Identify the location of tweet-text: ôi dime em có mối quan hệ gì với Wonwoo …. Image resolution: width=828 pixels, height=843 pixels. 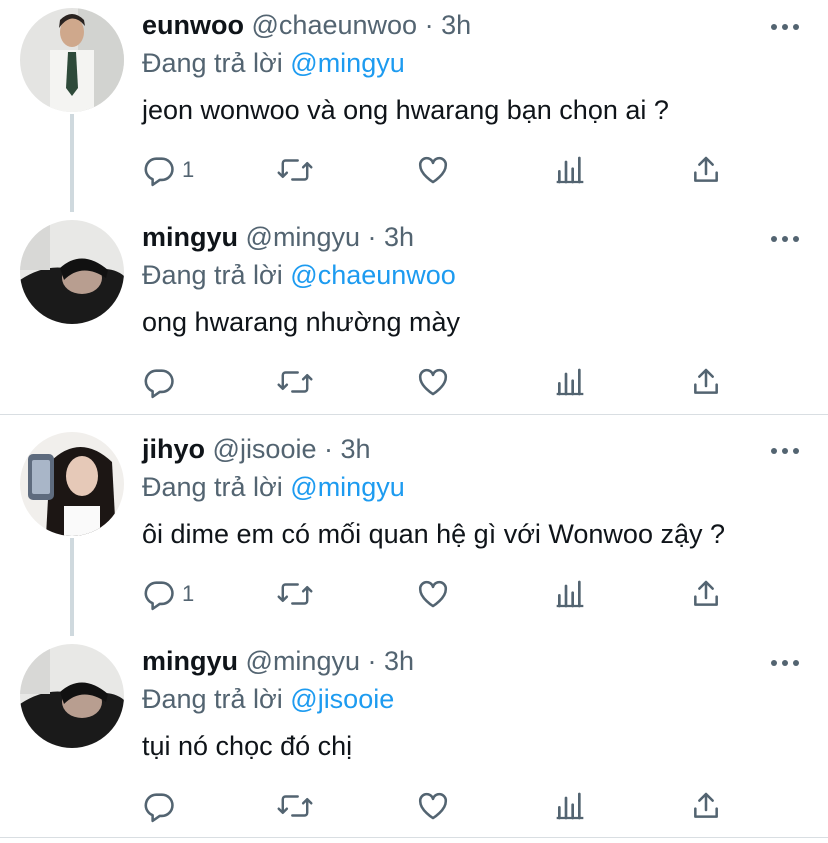
(433, 534).